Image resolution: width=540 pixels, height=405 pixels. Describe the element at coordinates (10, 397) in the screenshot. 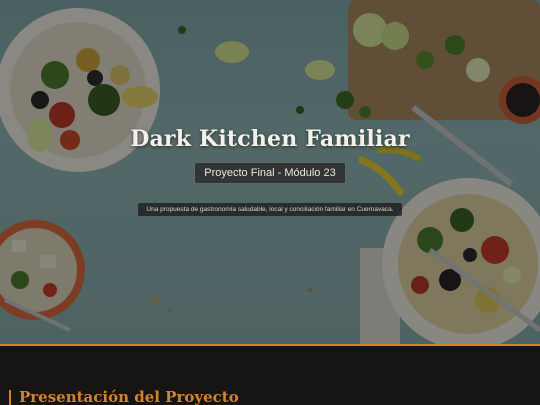

I see `section-accent-bar` at that location.